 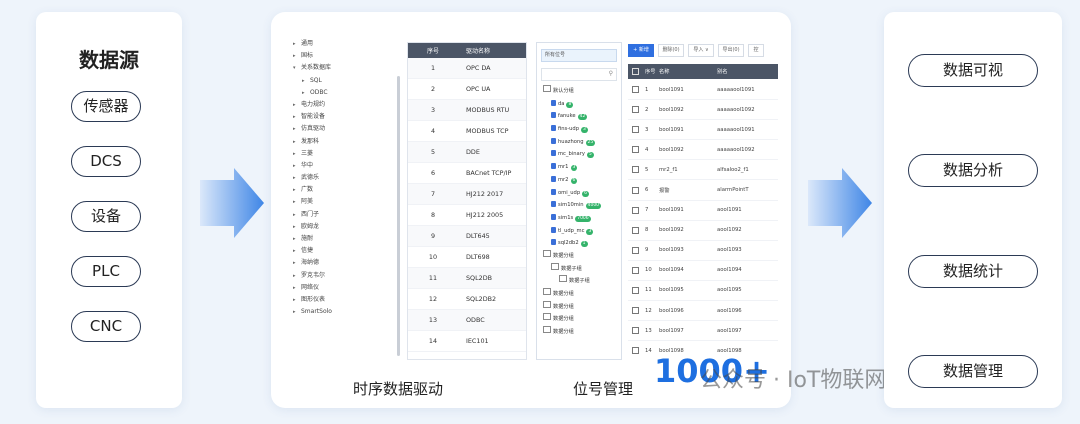 I want to click on table-row: 2 bool1092 aaaaaool1092, so click(x=703, y=110).